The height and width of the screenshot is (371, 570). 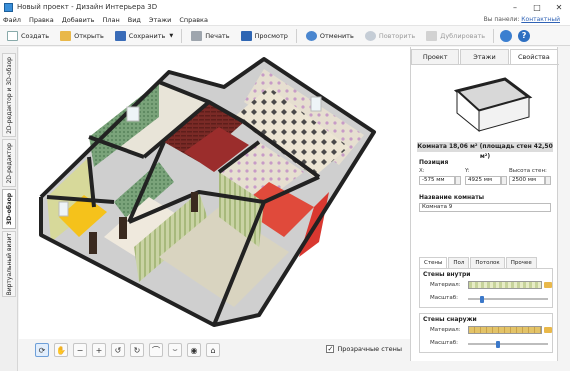 I want to click on create-button: Создать, so click(x=28, y=36).